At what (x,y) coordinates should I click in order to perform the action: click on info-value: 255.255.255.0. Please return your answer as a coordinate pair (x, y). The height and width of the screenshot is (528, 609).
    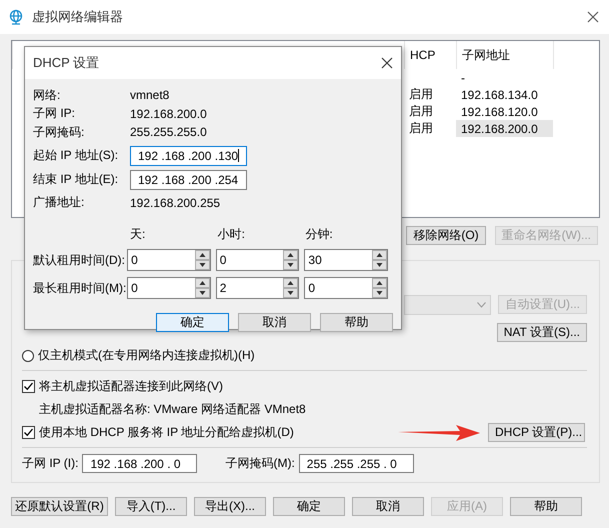
    Looking at the image, I should click on (168, 132).